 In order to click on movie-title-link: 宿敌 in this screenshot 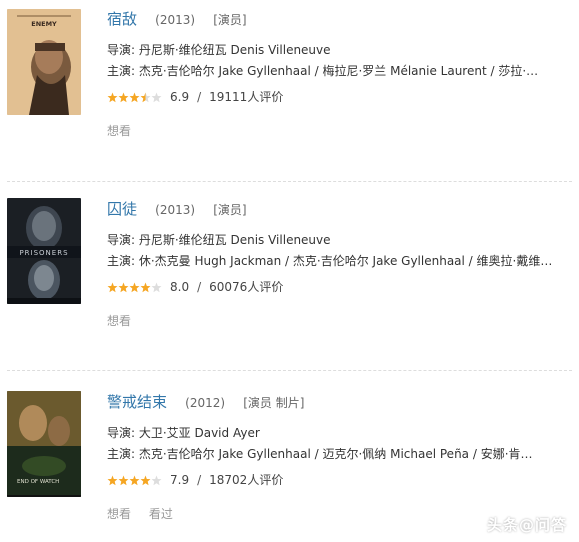, I will do `click(122, 19)`.